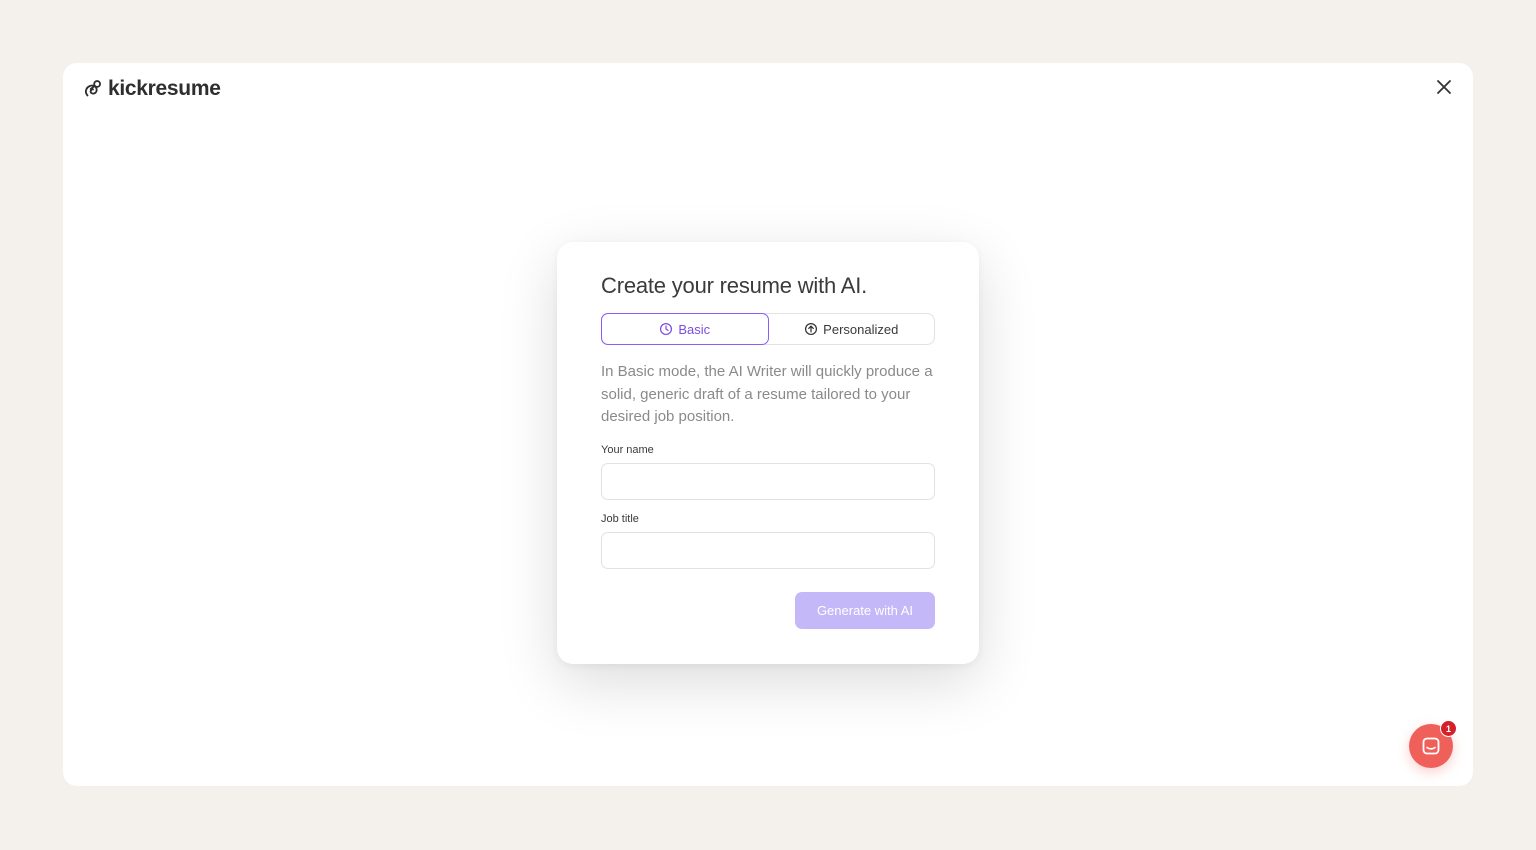 This screenshot has height=850, width=1536. What do you see at coordinates (768, 610) in the screenshot?
I see `dialog-actions: Generate with AI` at bounding box center [768, 610].